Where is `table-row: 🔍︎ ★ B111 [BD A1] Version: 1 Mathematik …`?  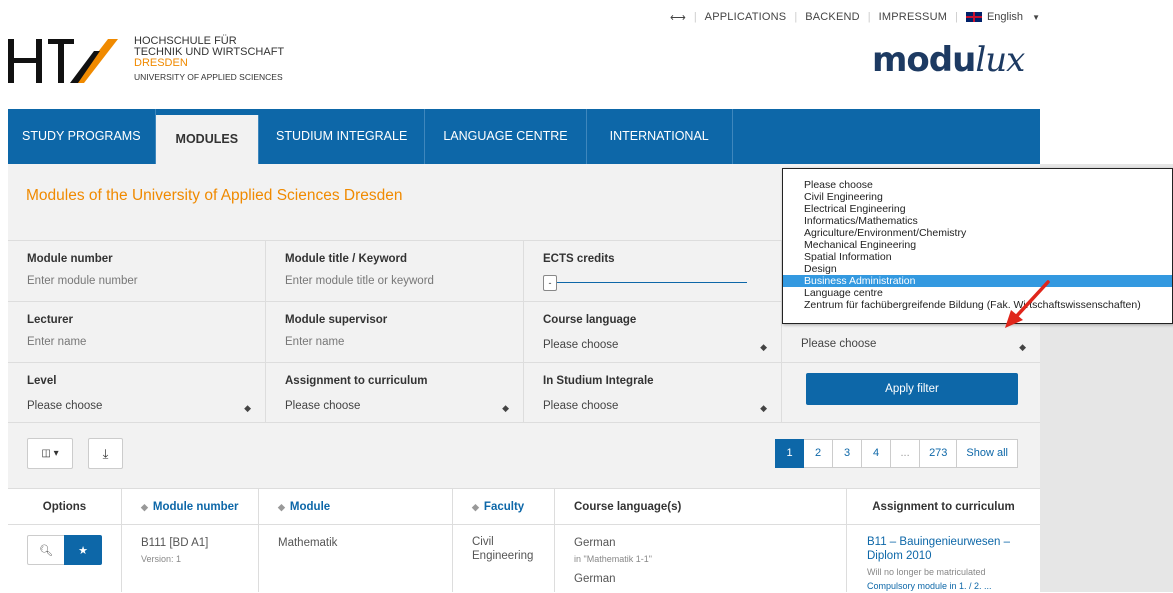 table-row: 🔍︎ ★ B111 [BD A1] Version: 1 Mathematik … is located at coordinates (524, 558).